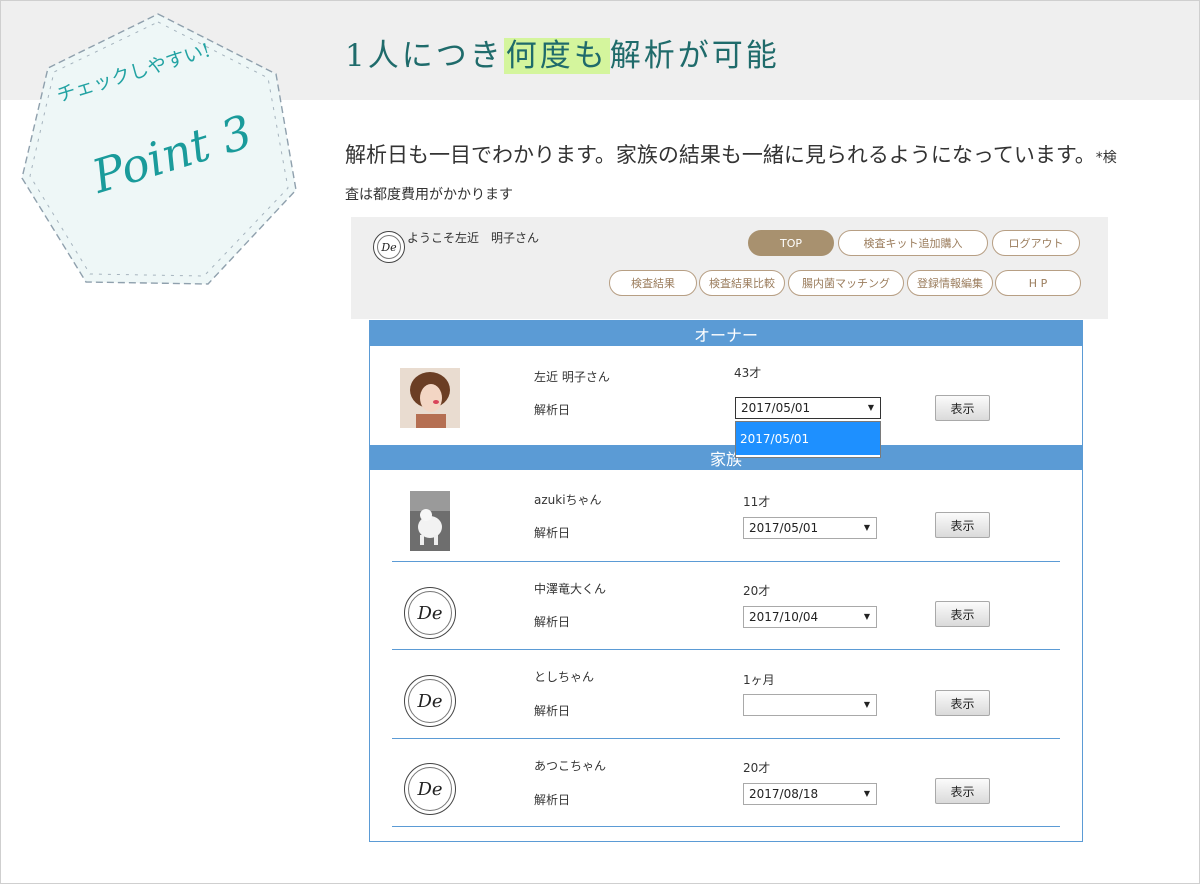 This screenshot has height=884, width=1200. I want to click on nav-top-button: TOP, so click(791, 243).